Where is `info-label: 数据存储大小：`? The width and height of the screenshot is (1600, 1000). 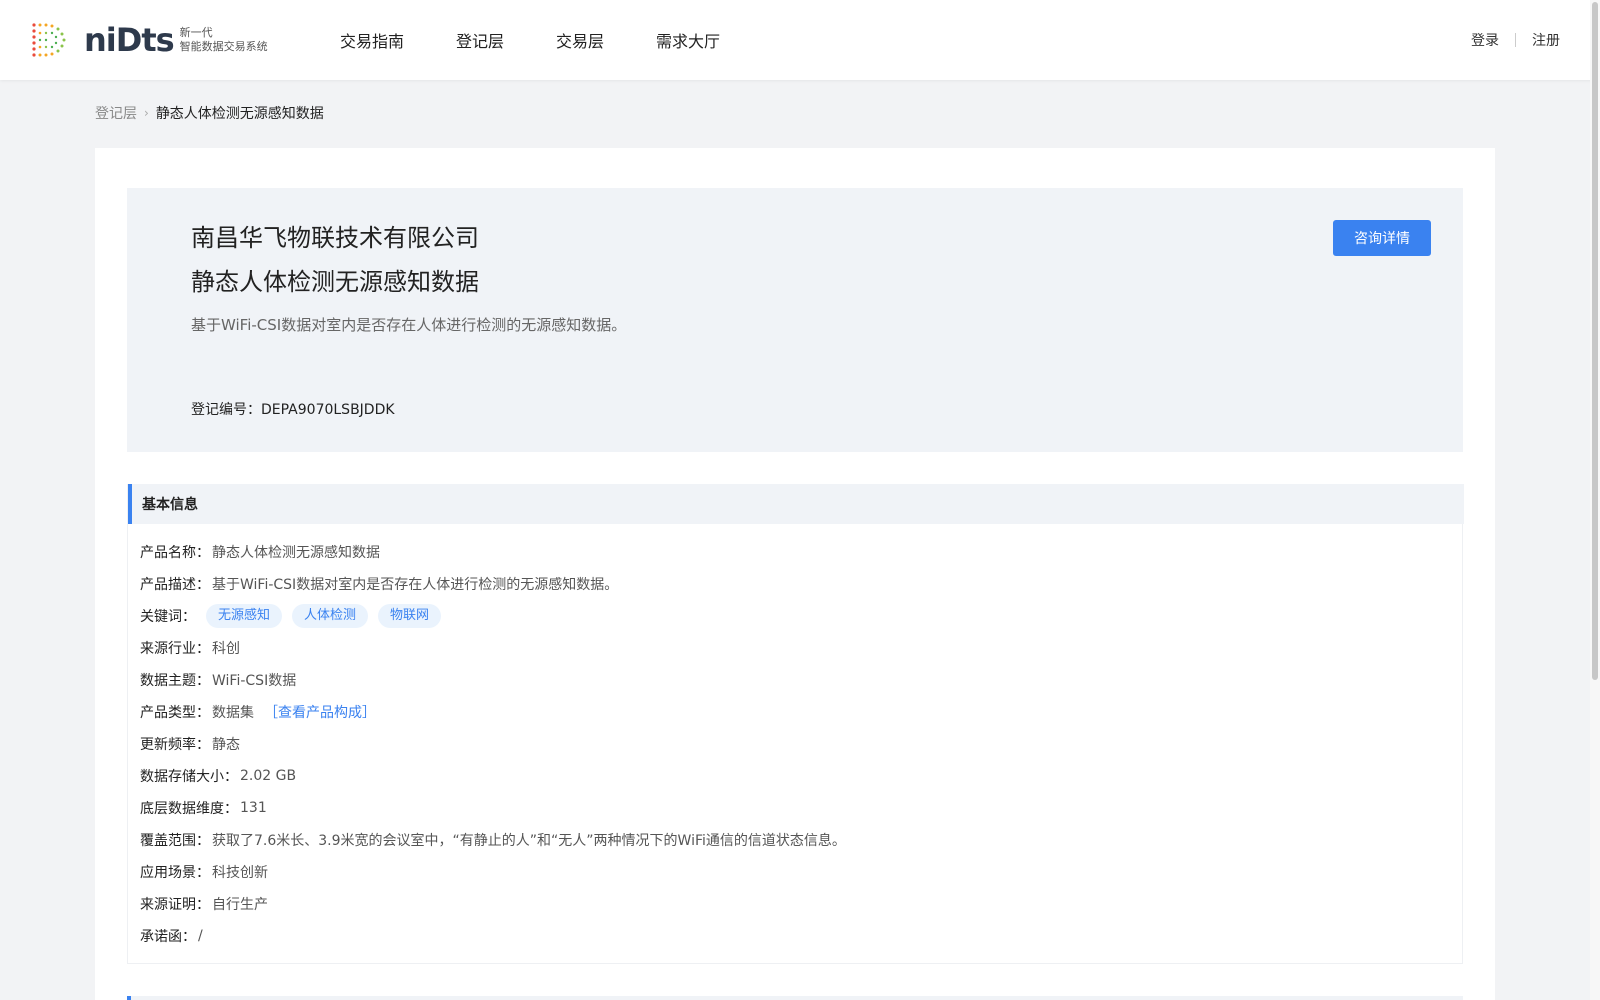 info-label: 数据存储大小： is located at coordinates (189, 777).